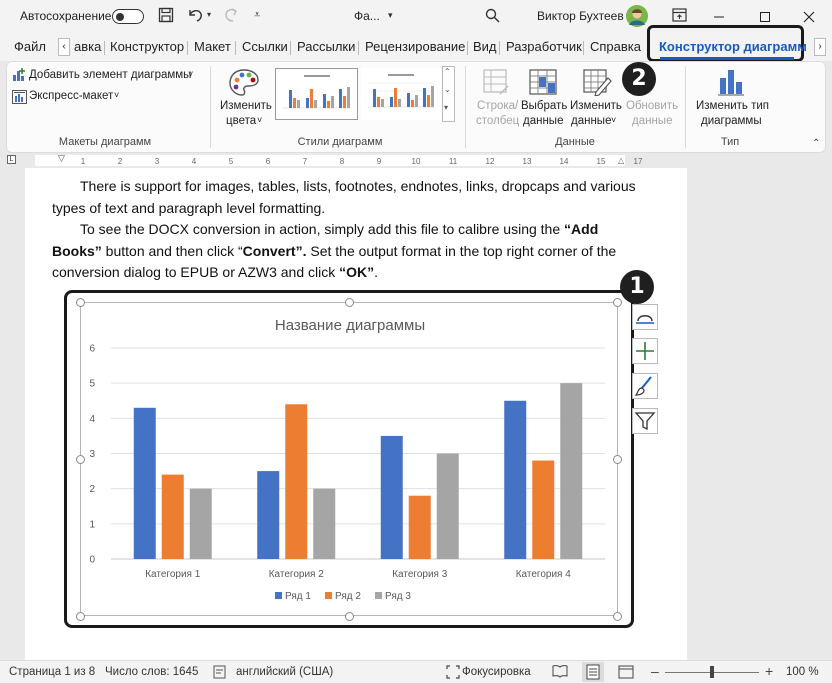  I want to click on change-colors-button: Изменить, so click(246, 106).